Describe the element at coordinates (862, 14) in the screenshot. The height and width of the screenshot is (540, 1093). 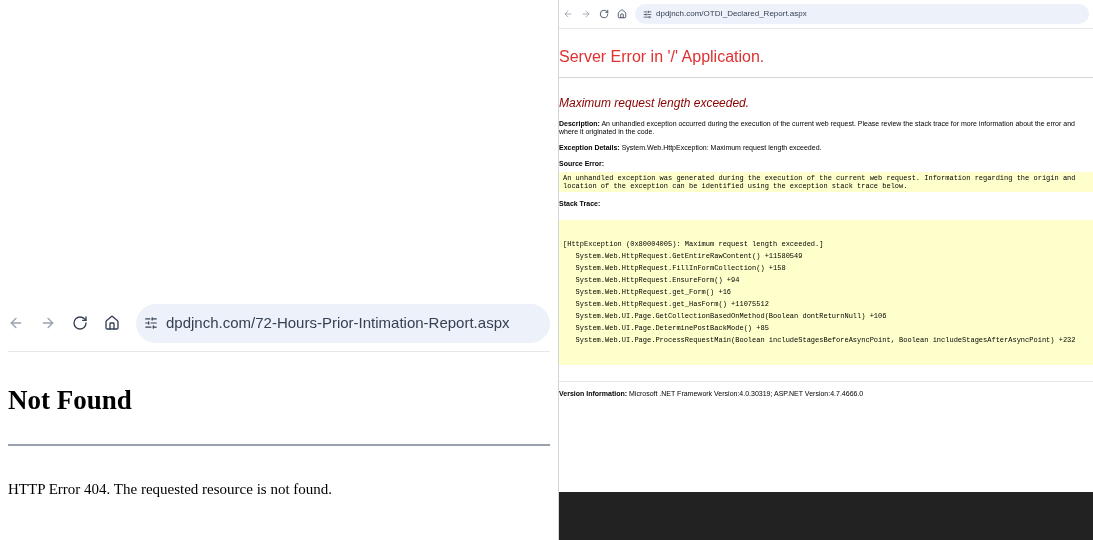
I see `address-bar: dpdjnch.com/OTDI_Declared_Report.aspx` at that location.